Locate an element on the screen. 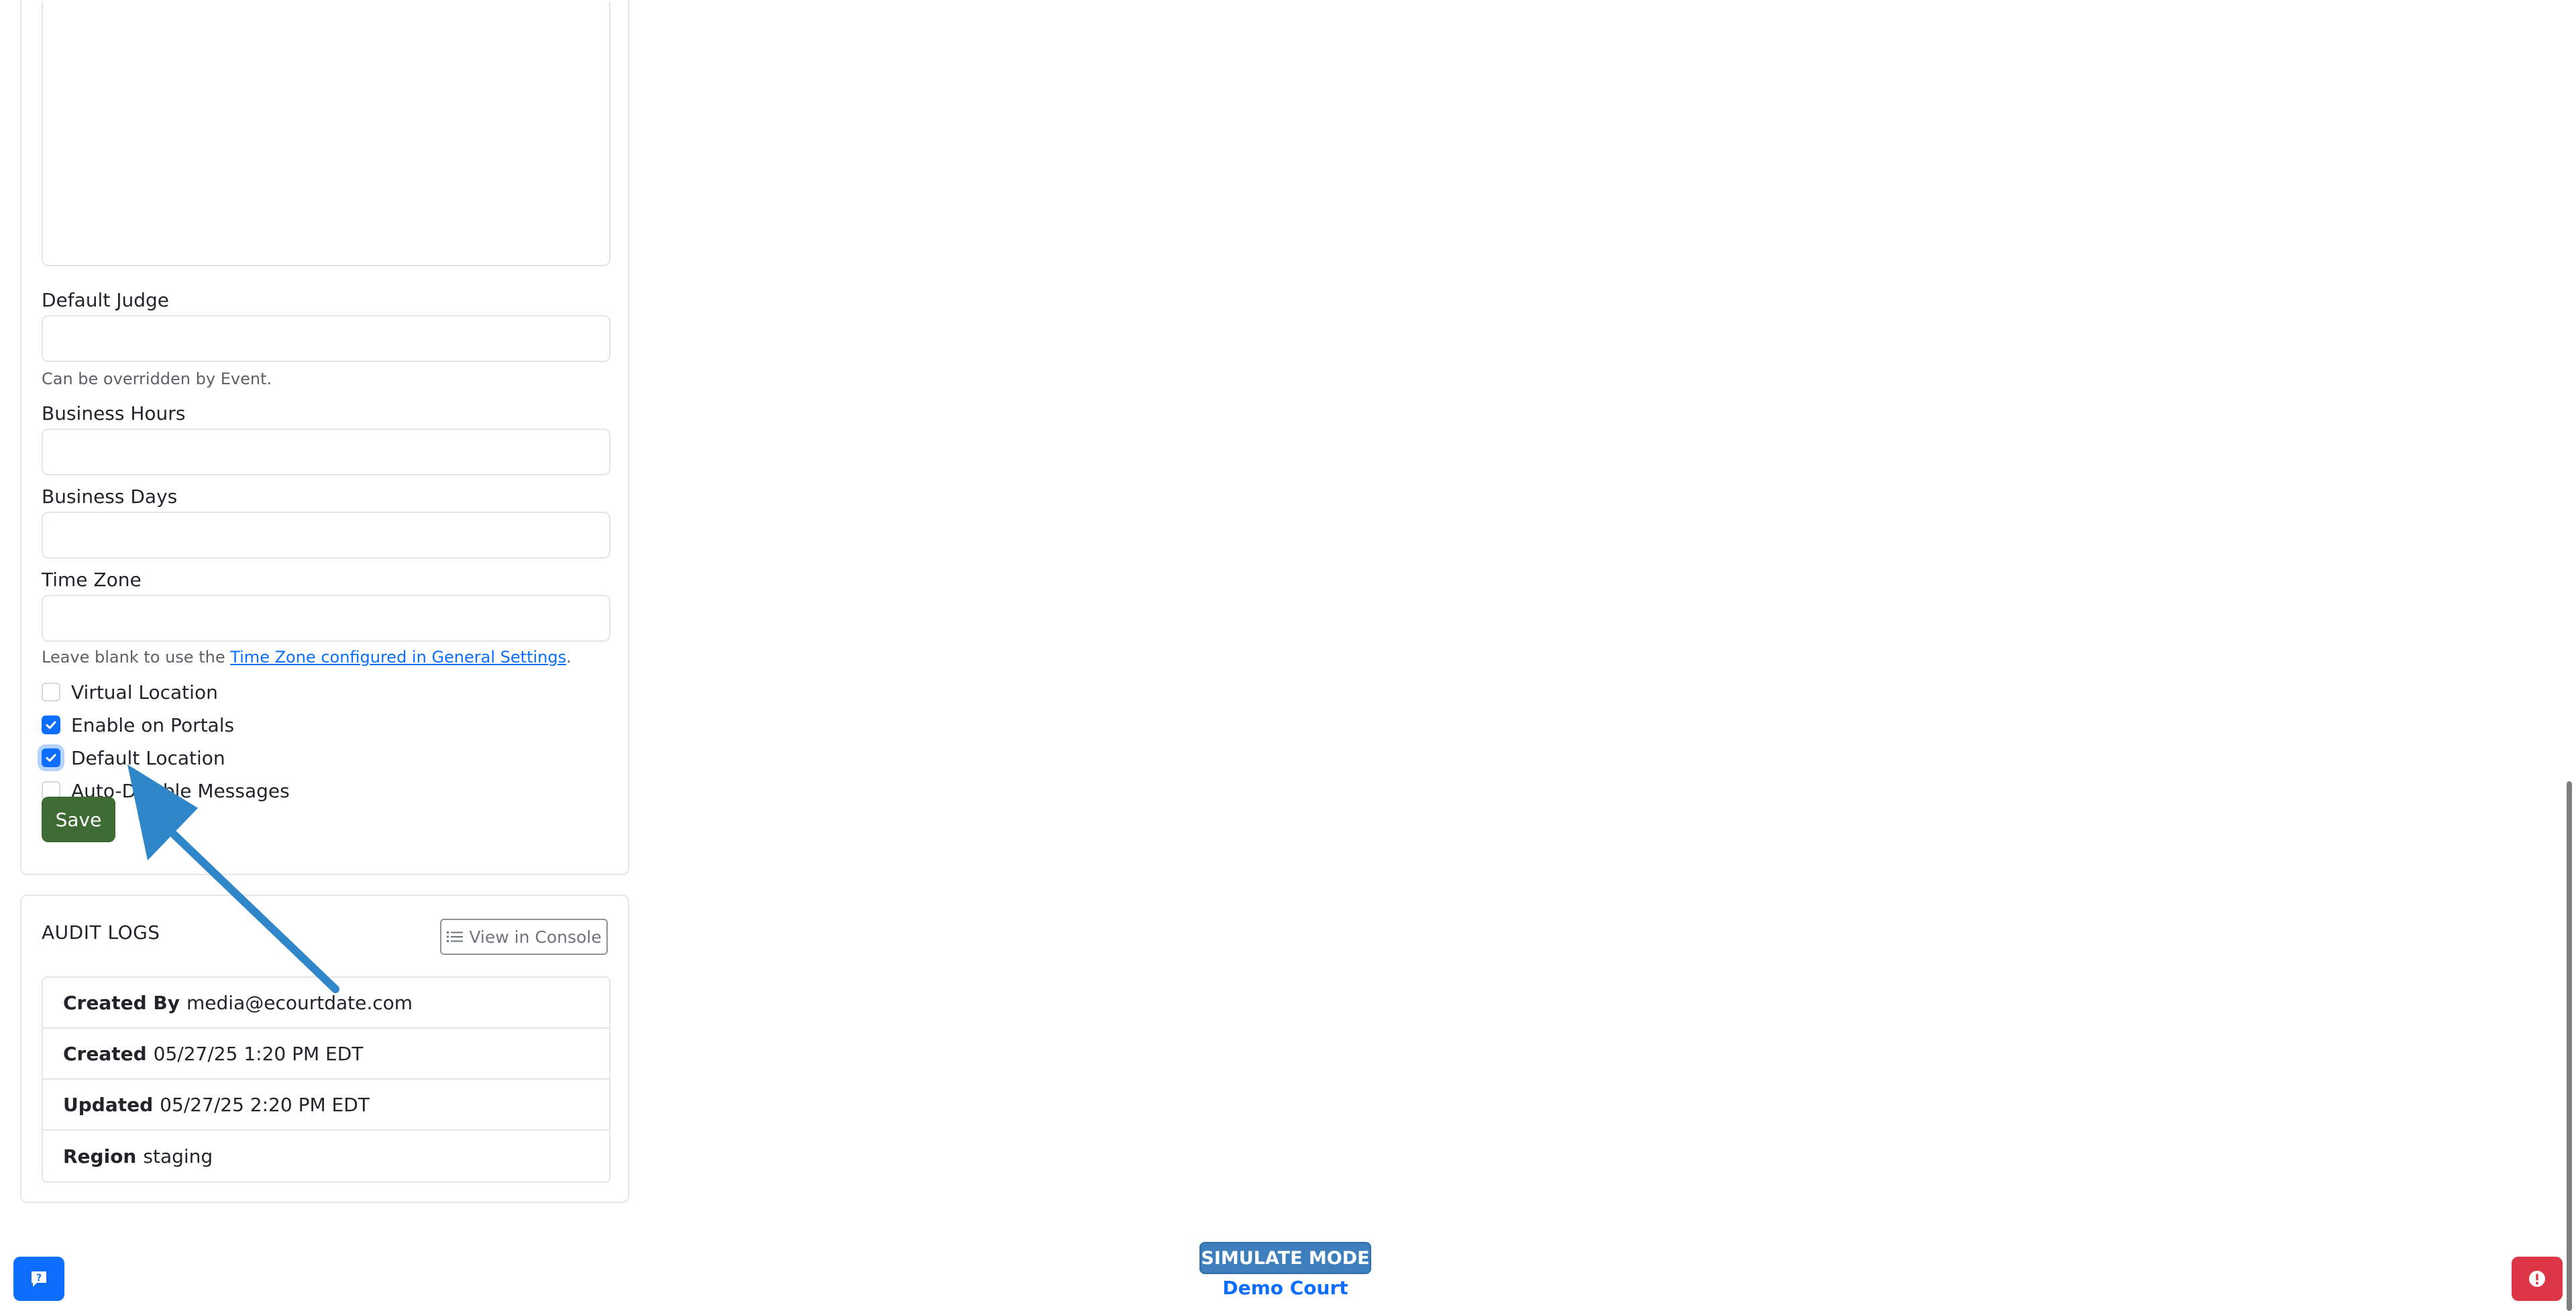 The width and height of the screenshot is (2576, 1313). default-location-label: Default Location is located at coordinates (148, 757).